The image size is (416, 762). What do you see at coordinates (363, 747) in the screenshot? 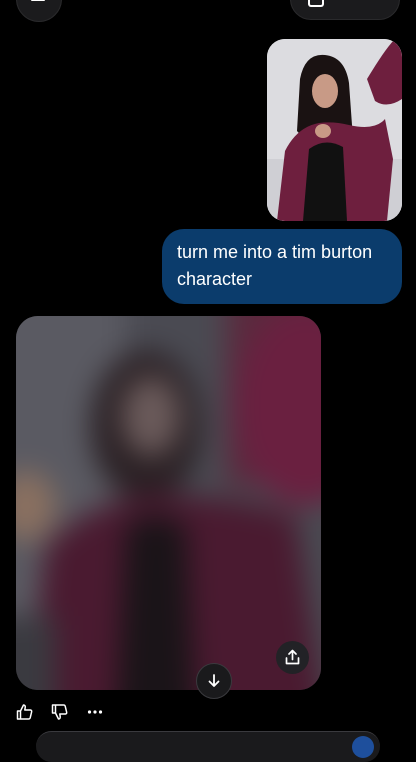
I see `send-icon` at bounding box center [363, 747].